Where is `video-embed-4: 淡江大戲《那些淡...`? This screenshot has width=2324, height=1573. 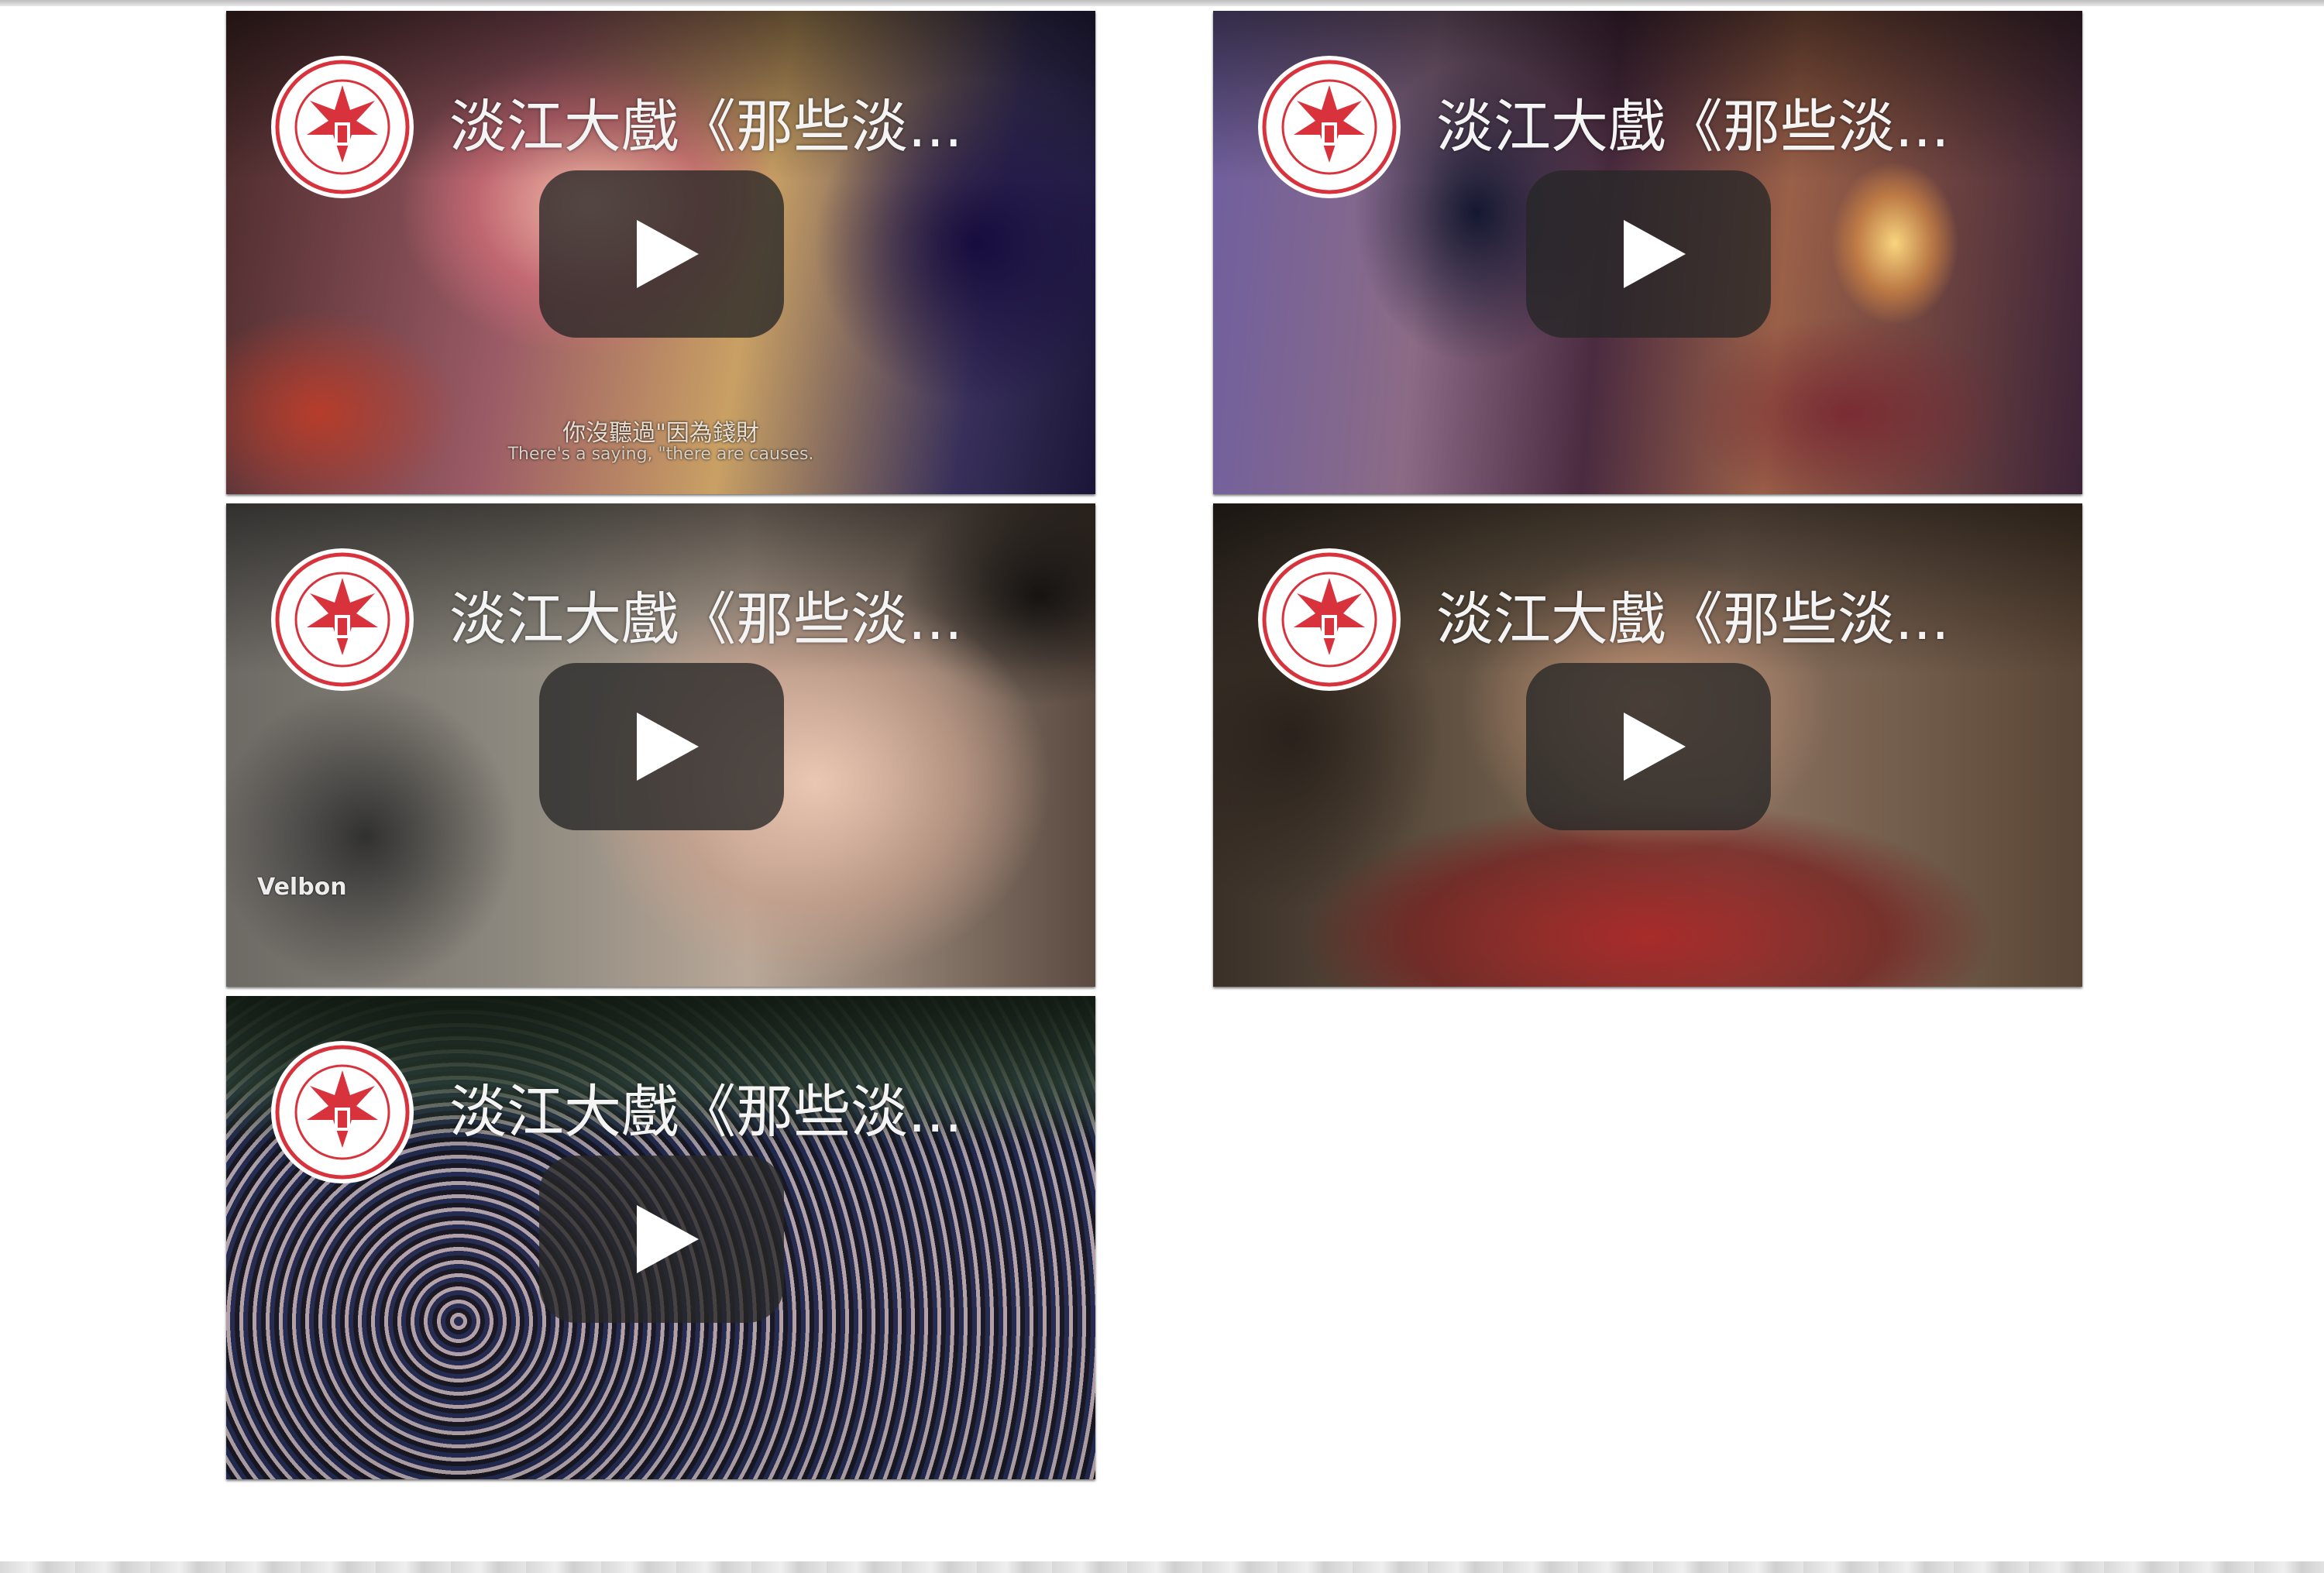
video-embed-4: 淡江大戲《那些淡... is located at coordinates (1647, 745).